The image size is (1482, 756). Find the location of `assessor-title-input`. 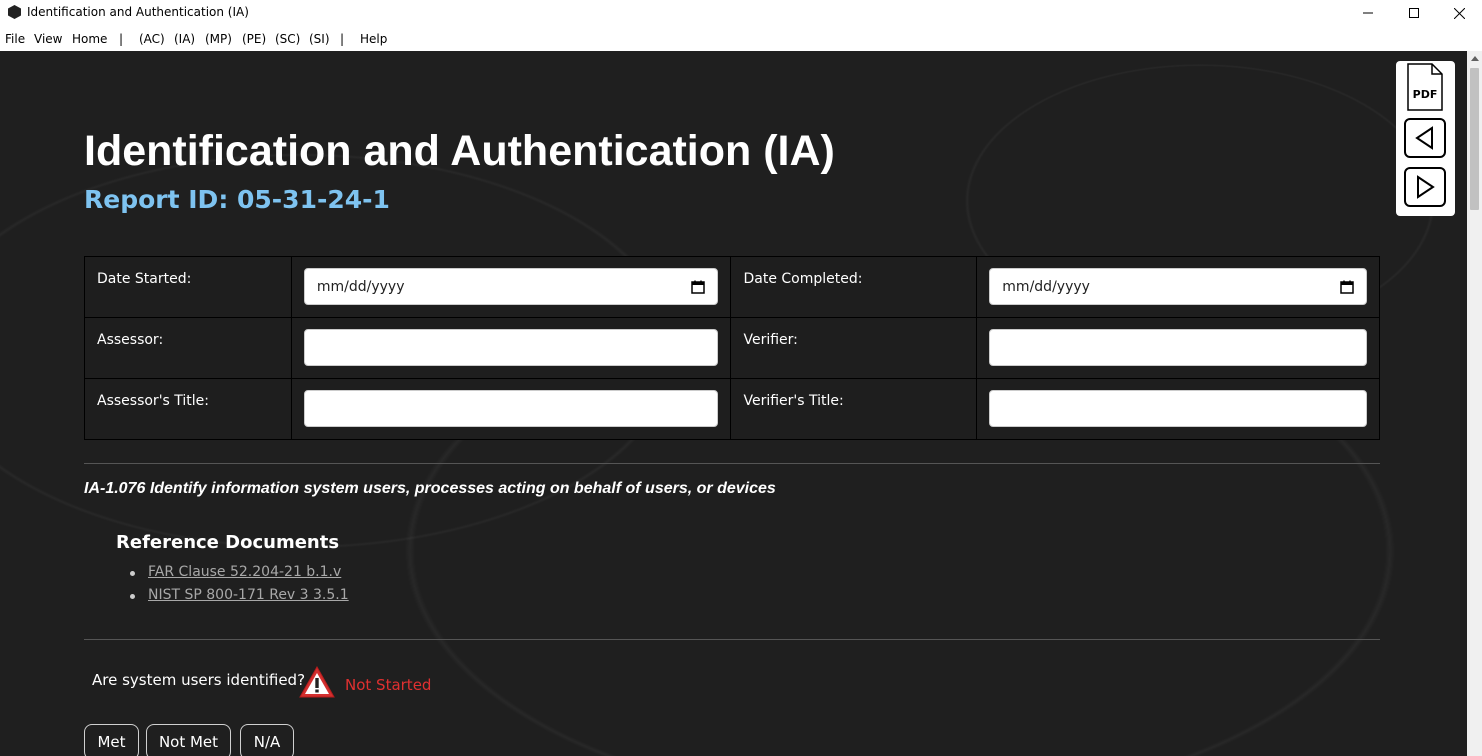

assessor-title-input is located at coordinates (511, 408).